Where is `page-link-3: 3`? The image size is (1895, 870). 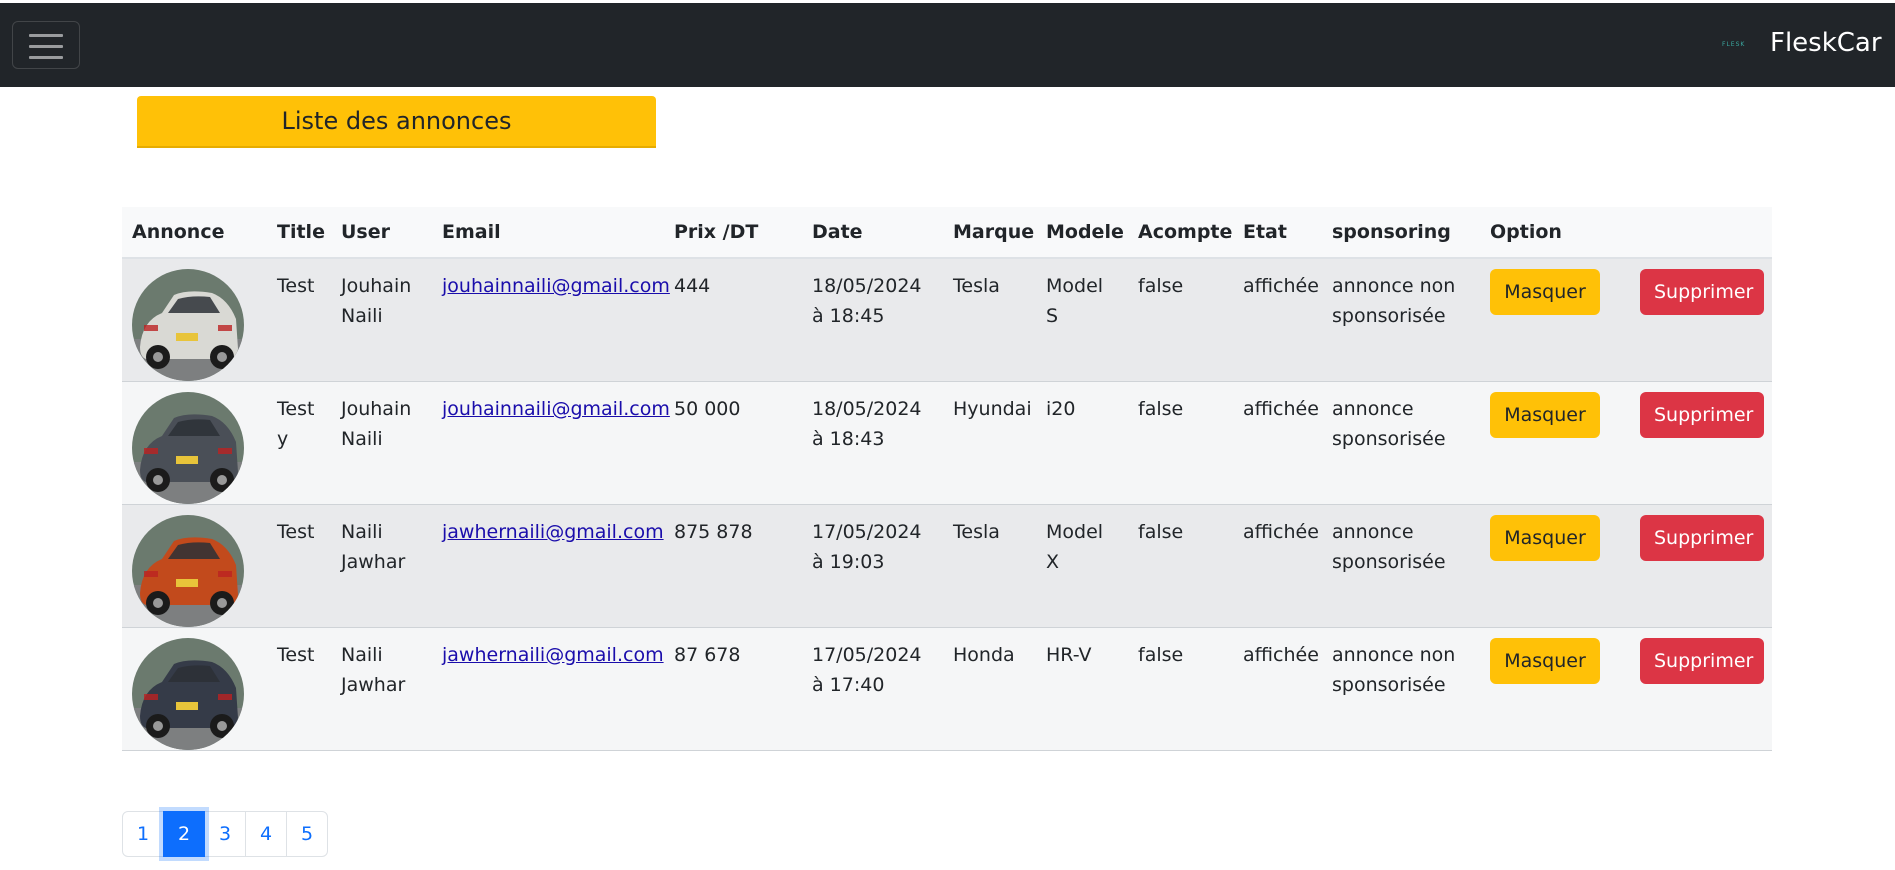
page-link-3: 3 is located at coordinates (225, 834).